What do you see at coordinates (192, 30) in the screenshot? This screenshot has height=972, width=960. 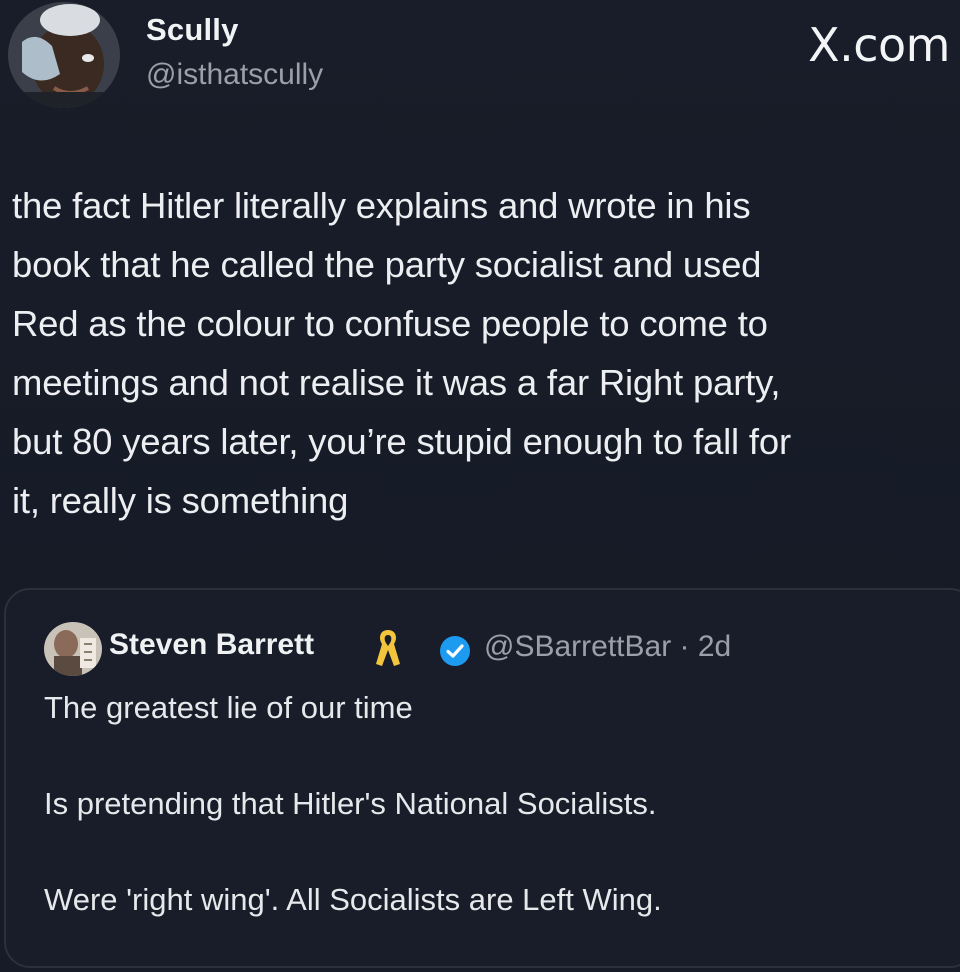 I see `author-name: Scully` at bounding box center [192, 30].